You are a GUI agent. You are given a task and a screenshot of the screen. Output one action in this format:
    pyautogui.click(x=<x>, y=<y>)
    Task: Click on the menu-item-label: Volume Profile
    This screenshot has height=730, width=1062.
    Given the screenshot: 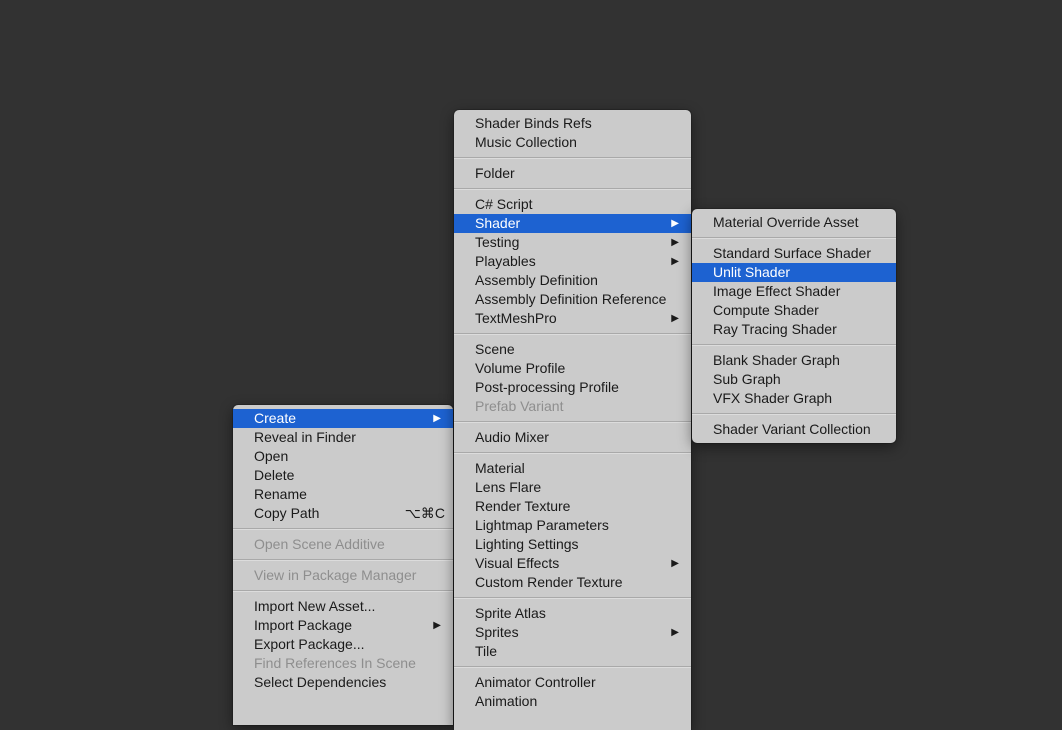 What is the action you would take?
    pyautogui.click(x=520, y=368)
    